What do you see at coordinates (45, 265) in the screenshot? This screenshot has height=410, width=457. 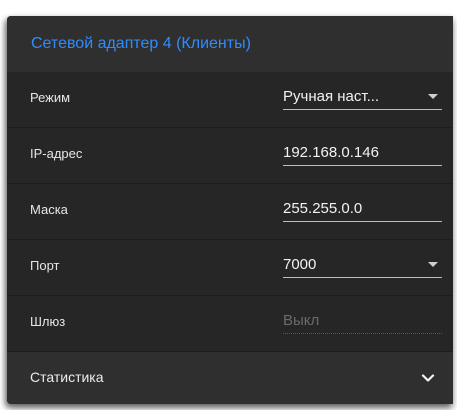 I see `port-label: Порт` at bounding box center [45, 265].